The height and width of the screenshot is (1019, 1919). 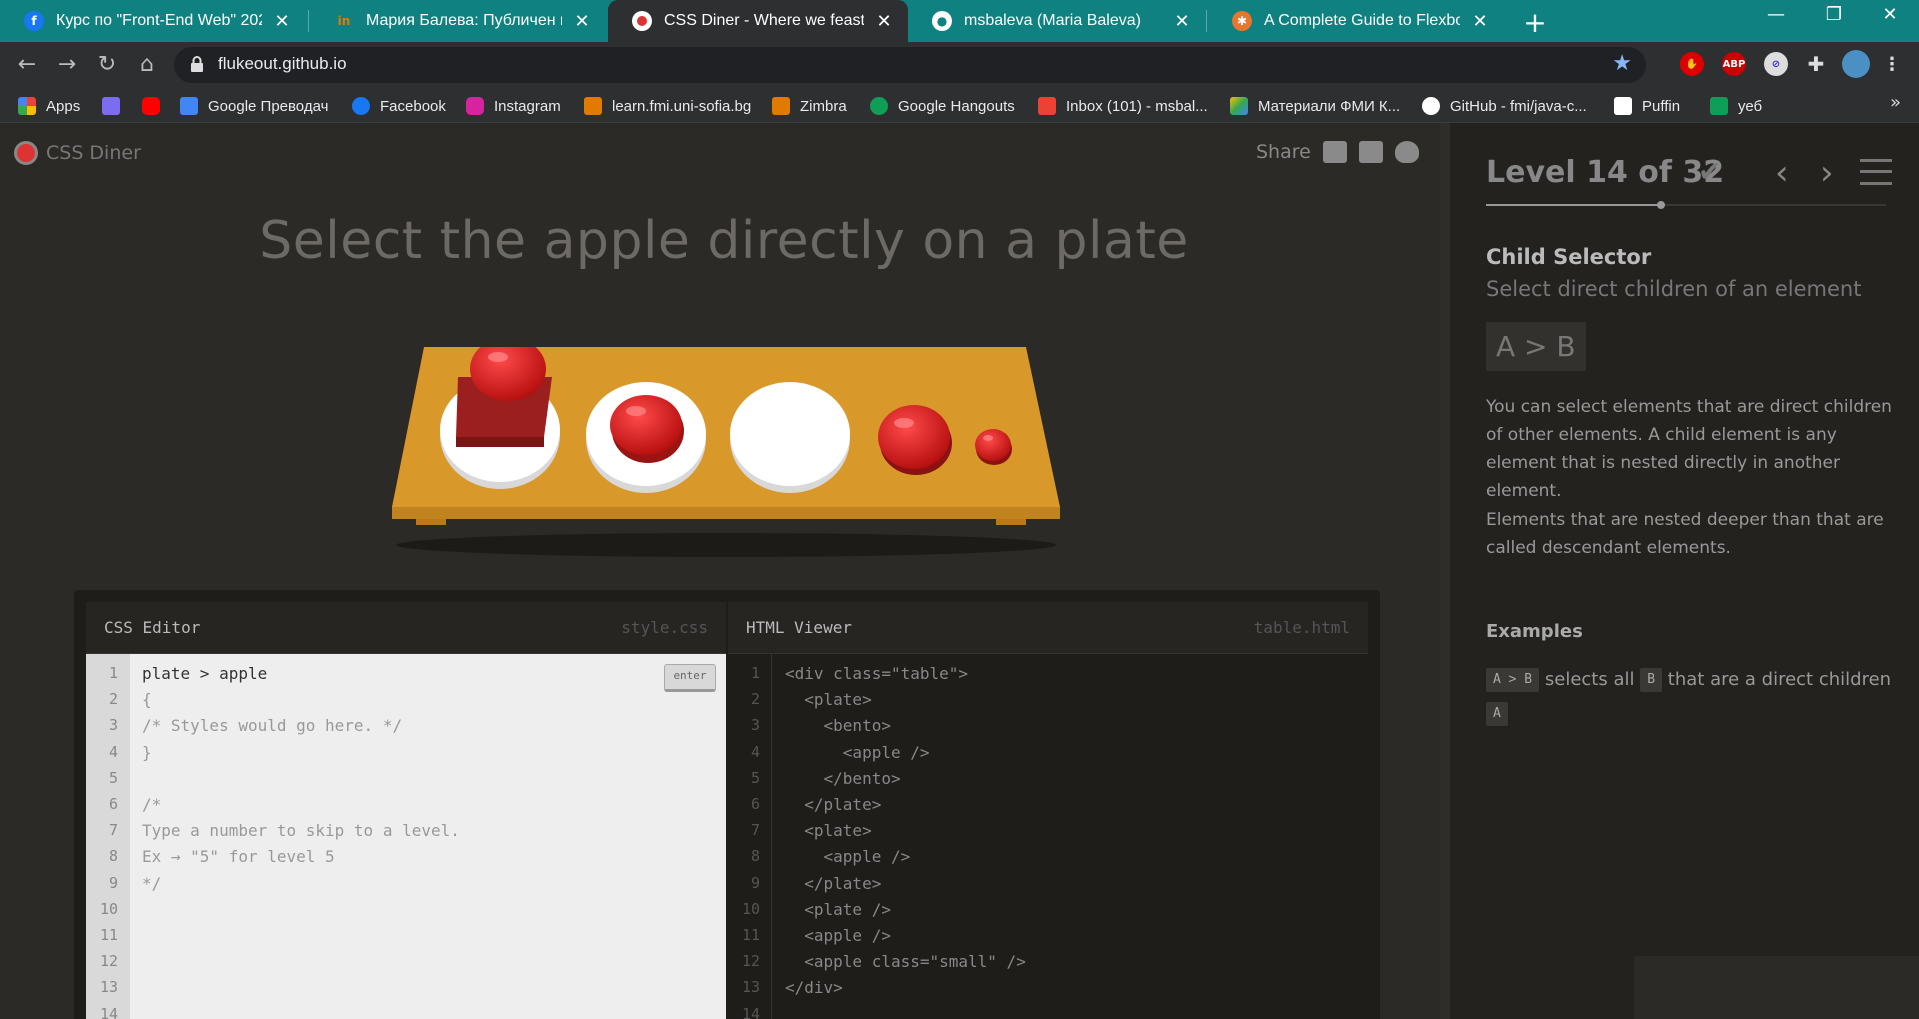 I want to click on code-line: Type a number to skip to a level., so click(x=301, y=831).